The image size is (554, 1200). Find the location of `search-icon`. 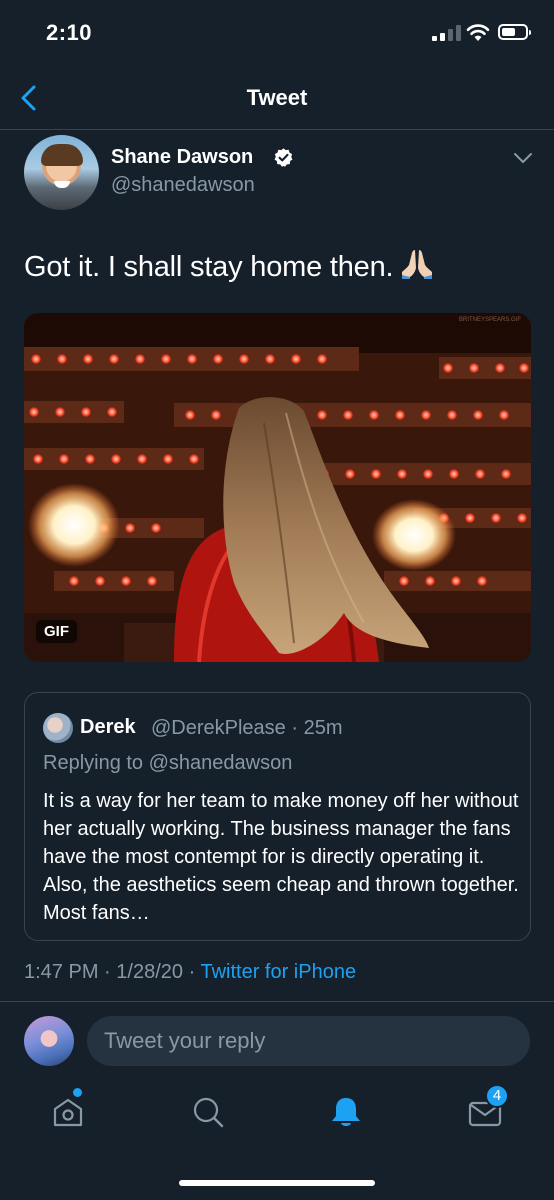

search-icon is located at coordinates (208, 1112).